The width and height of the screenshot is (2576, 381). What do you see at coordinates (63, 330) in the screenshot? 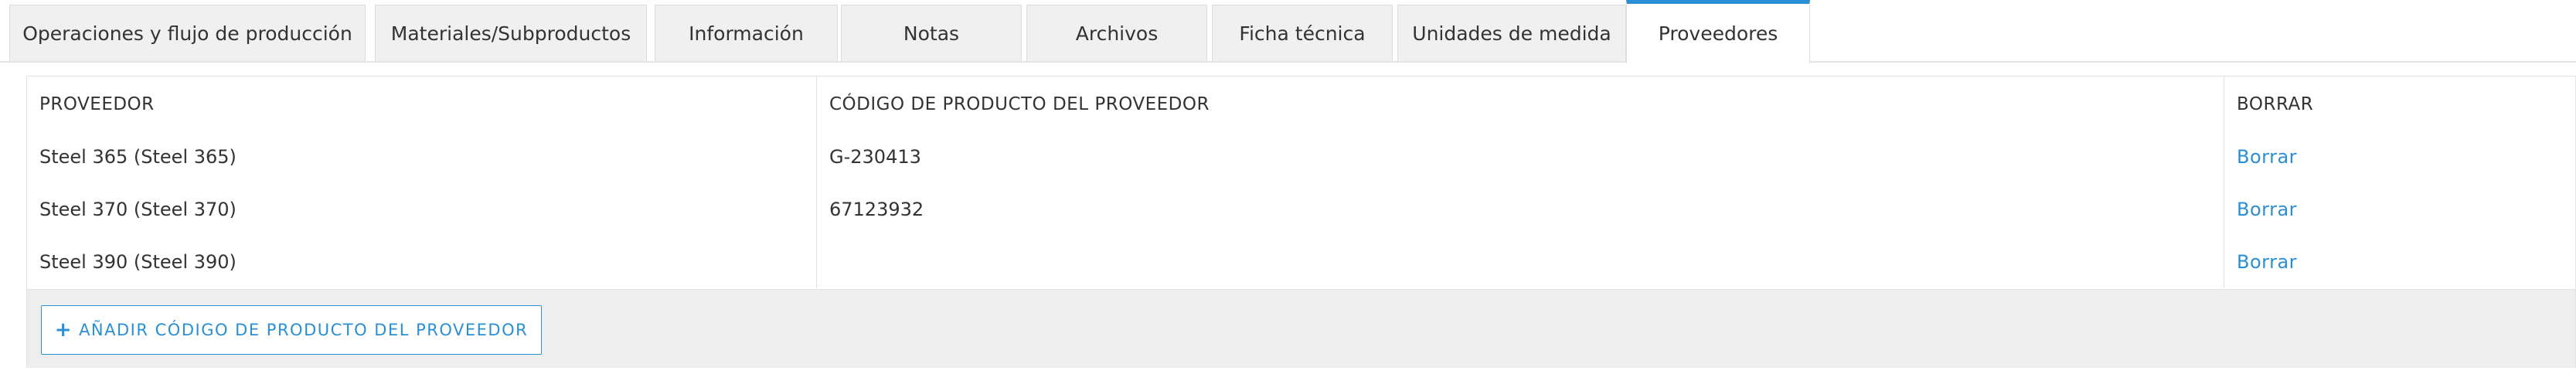
I see `plus-icon: +` at bounding box center [63, 330].